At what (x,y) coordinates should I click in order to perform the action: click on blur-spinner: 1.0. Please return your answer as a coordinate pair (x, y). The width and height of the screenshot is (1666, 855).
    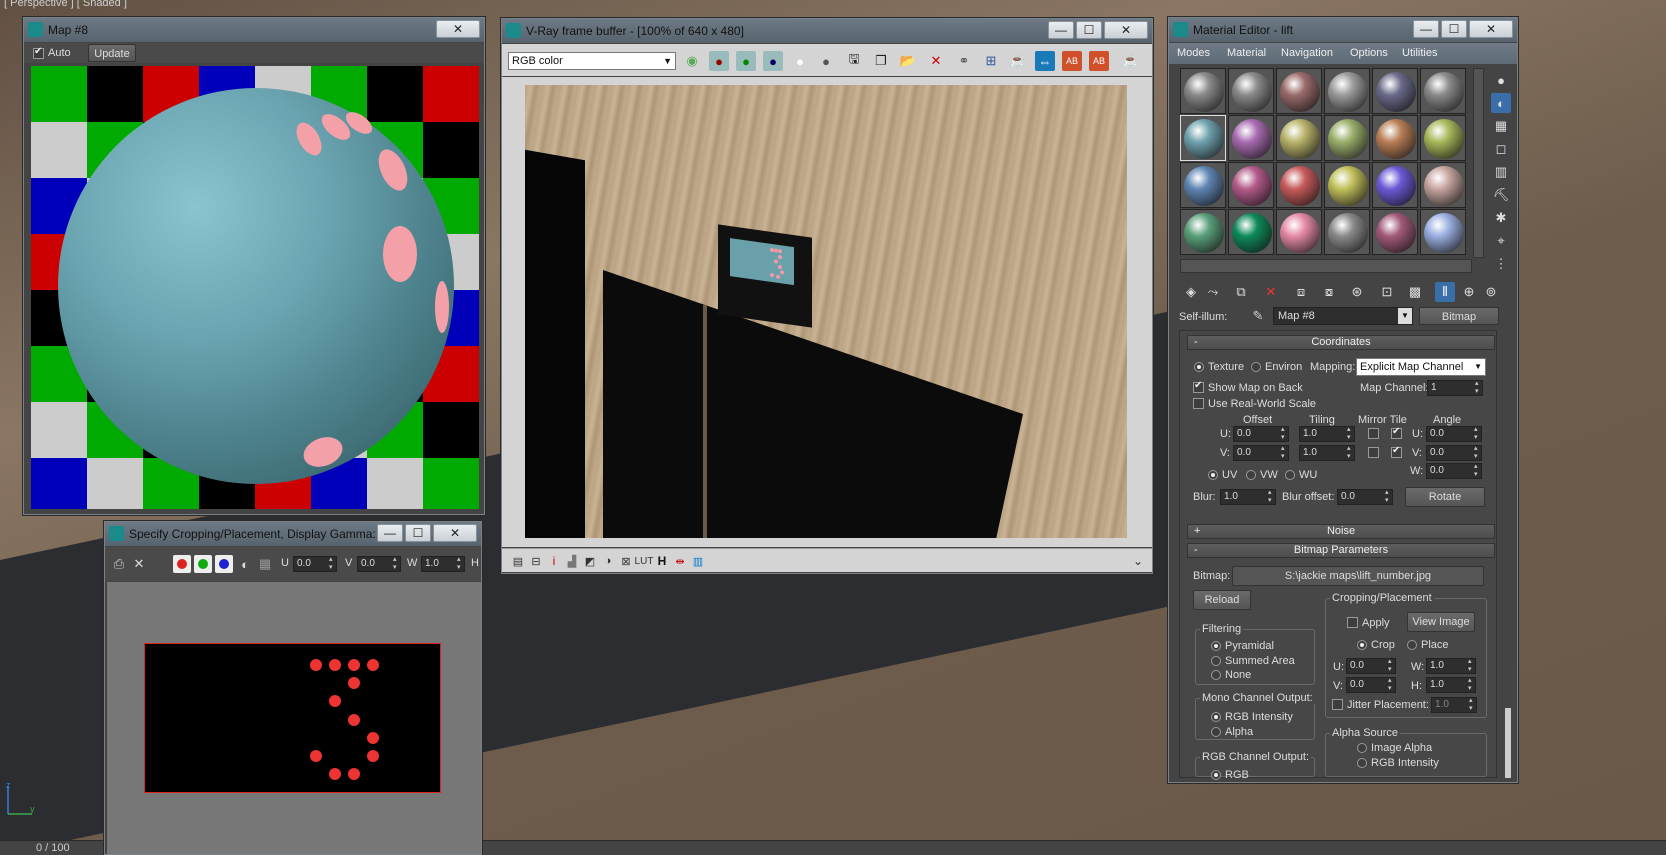
    Looking at the image, I should click on (1248, 497).